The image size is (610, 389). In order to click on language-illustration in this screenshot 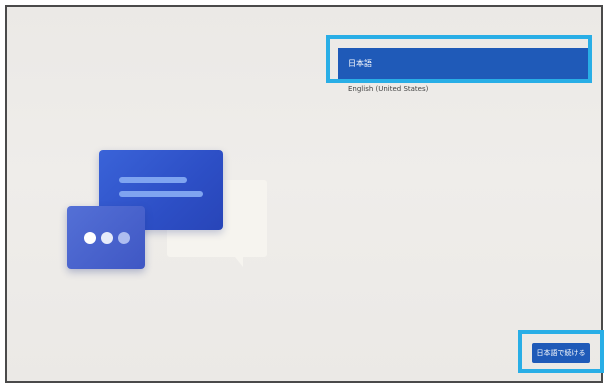, I will do `click(172, 210)`.